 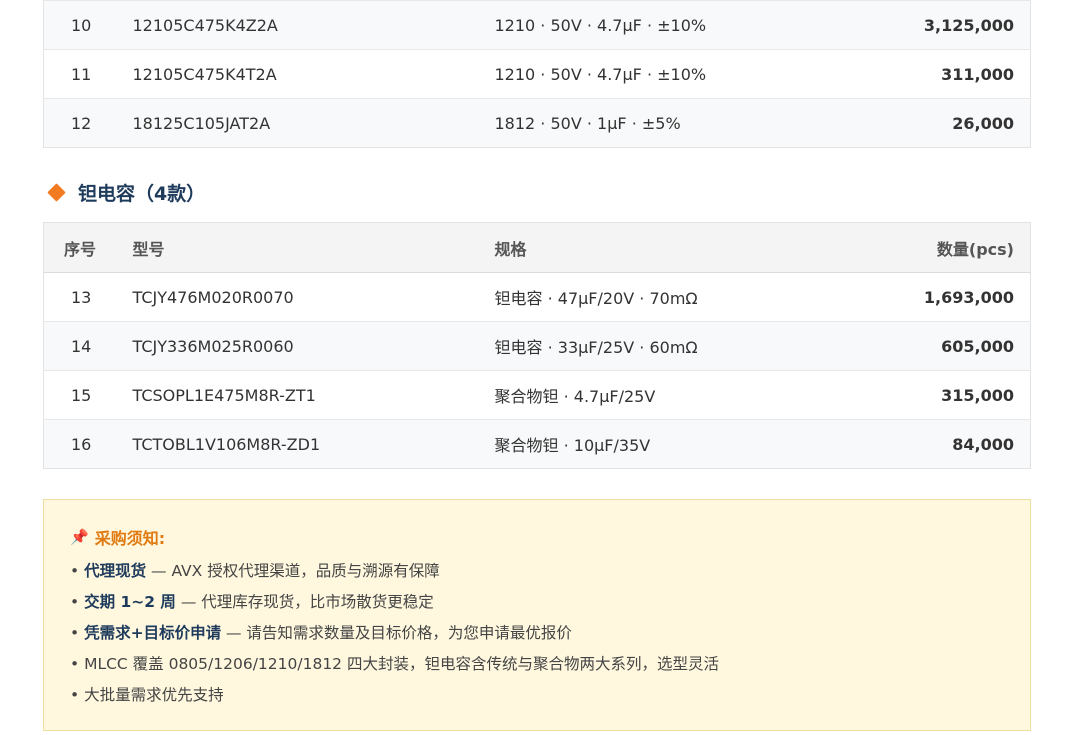 What do you see at coordinates (304, 602) in the screenshot?
I see `notice-item-text: — 代理库存现货，比市场散货更稳定` at bounding box center [304, 602].